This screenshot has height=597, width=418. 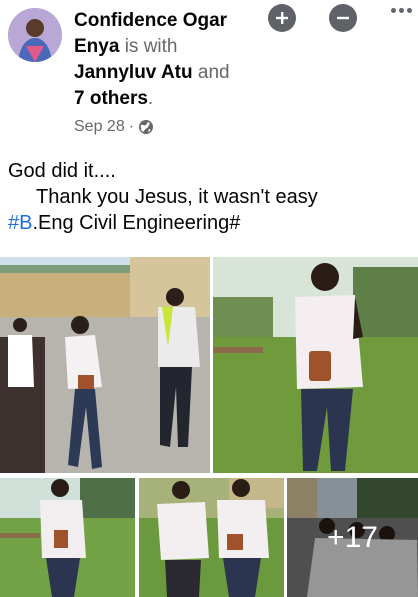 I want to click on post-meta: Sep 28 ·, so click(x=114, y=127).